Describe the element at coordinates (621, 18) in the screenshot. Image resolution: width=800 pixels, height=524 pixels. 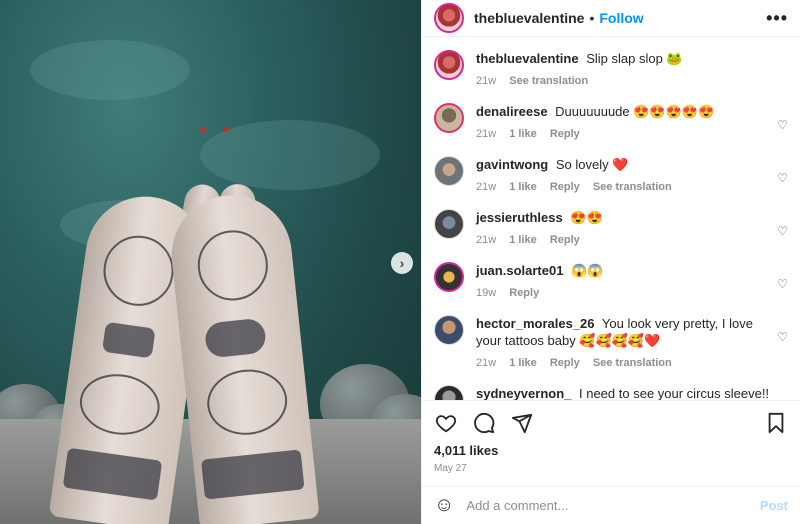
I see `follow-button: Follow` at that location.